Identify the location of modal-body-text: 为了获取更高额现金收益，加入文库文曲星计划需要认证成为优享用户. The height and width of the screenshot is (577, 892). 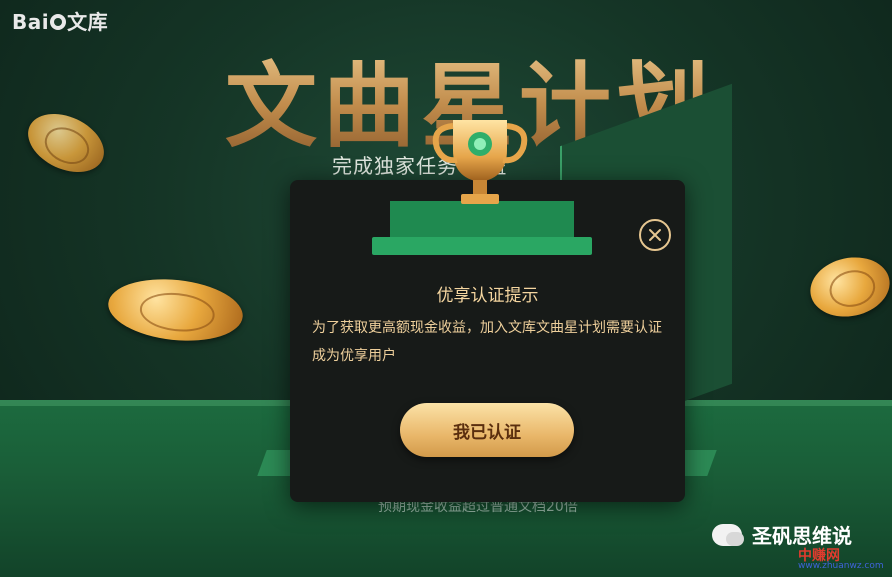
(487, 342).